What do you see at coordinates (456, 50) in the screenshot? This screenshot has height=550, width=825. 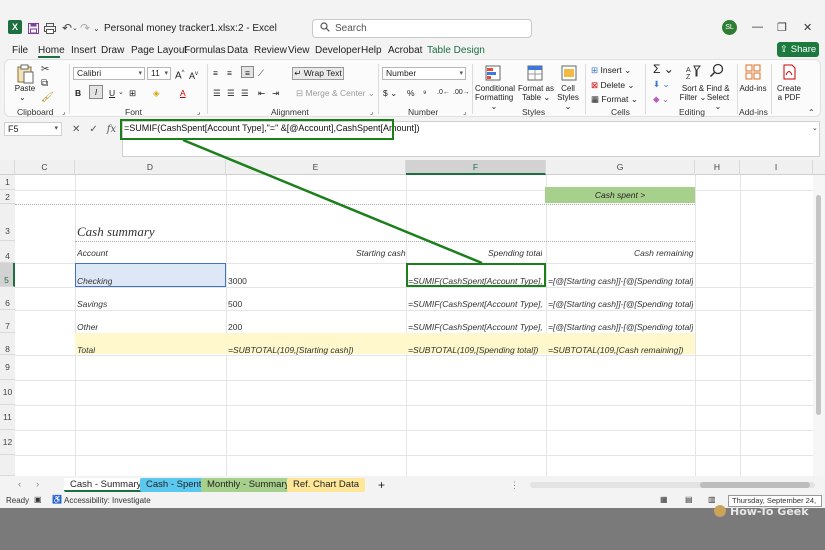 I see `tab-table-design: Table Design` at bounding box center [456, 50].